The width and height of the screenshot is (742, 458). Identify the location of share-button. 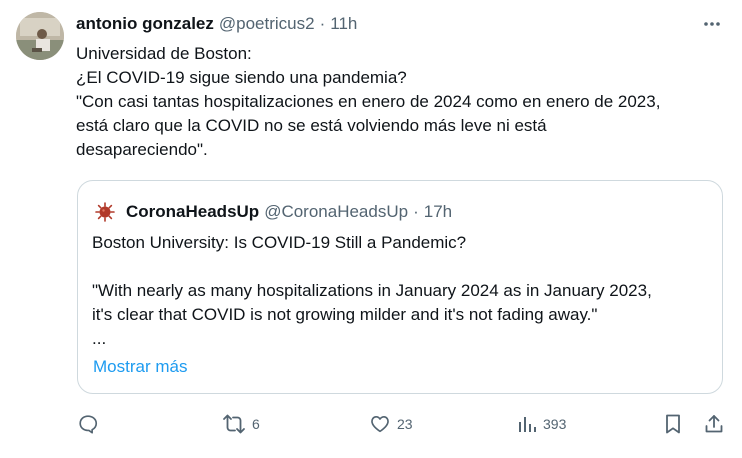
(714, 424).